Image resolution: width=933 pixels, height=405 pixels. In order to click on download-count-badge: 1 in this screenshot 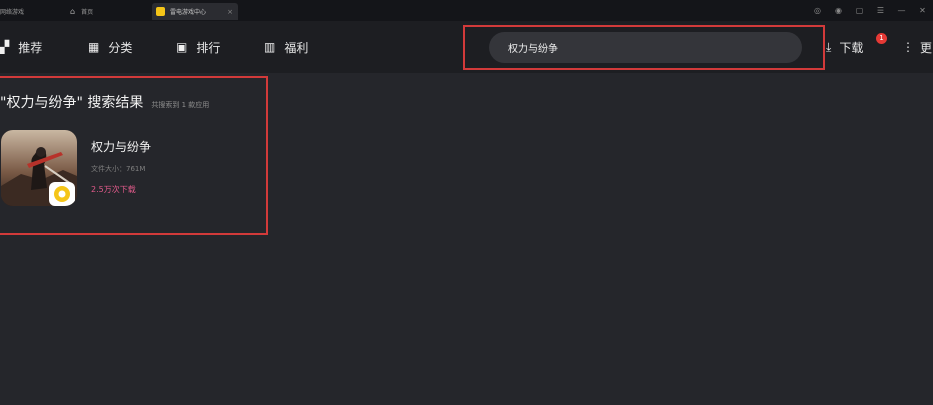, I will do `click(881, 38)`.